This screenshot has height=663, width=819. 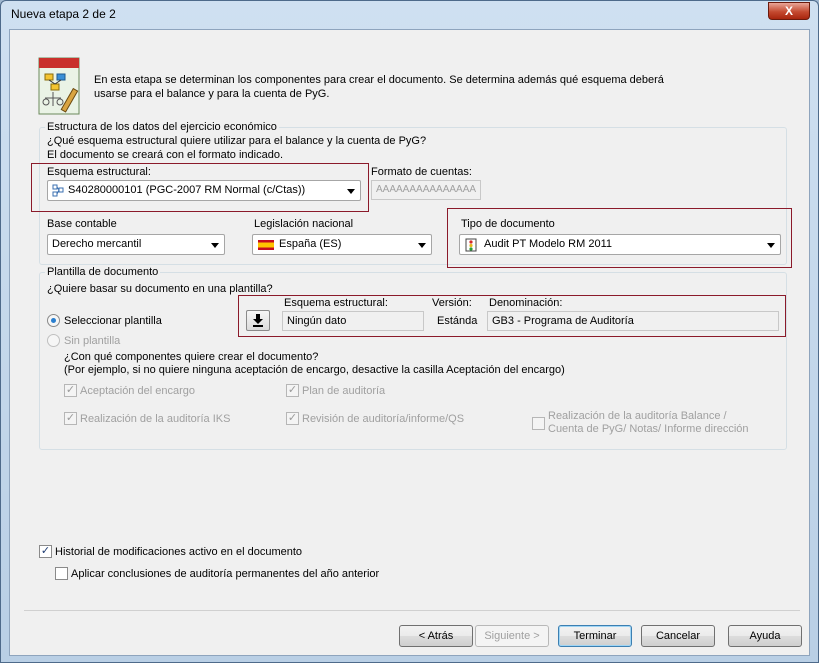 I want to click on wizard-document-icon, so click(x=61, y=86).